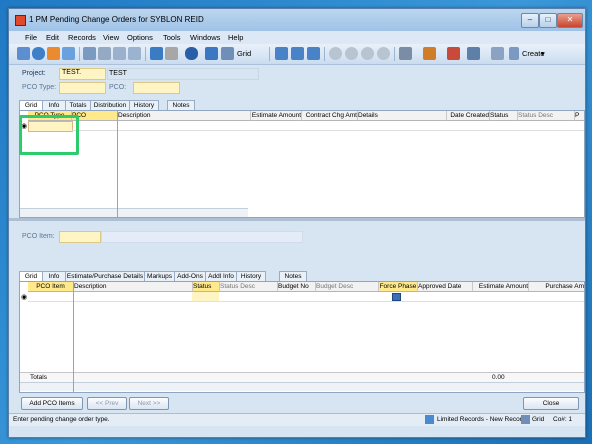 The image size is (592, 444). Describe the element at coordinates (205, 37) in the screenshot. I see `menu-windows: Windows` at that location.